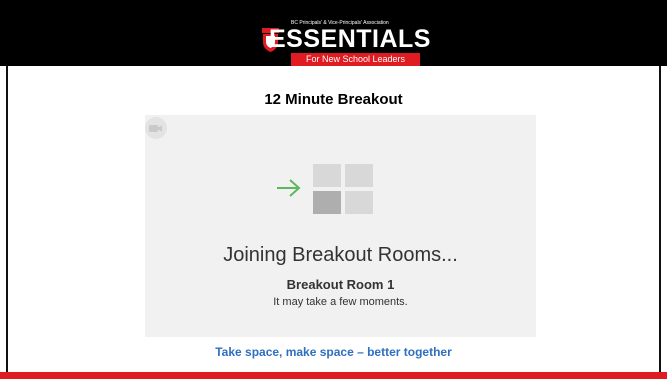 Image resolution: width=667 pixels, height=379 pixels. Describe the element at coordinates (333, 99) in the screenshot. I see `slide-title: 12 Minute Breakout` at that location.